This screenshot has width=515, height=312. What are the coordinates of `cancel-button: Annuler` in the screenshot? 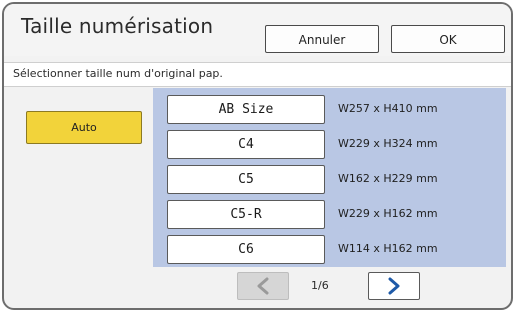 It's located at (322, 39).